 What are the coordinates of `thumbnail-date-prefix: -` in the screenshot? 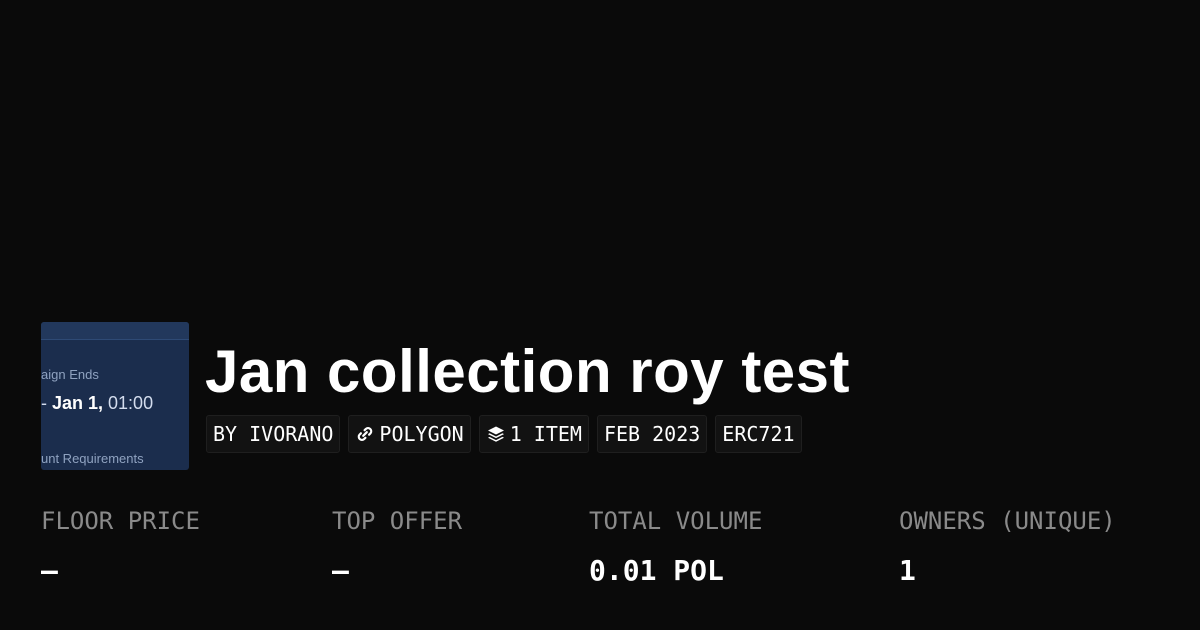 It's located at (46, 403).